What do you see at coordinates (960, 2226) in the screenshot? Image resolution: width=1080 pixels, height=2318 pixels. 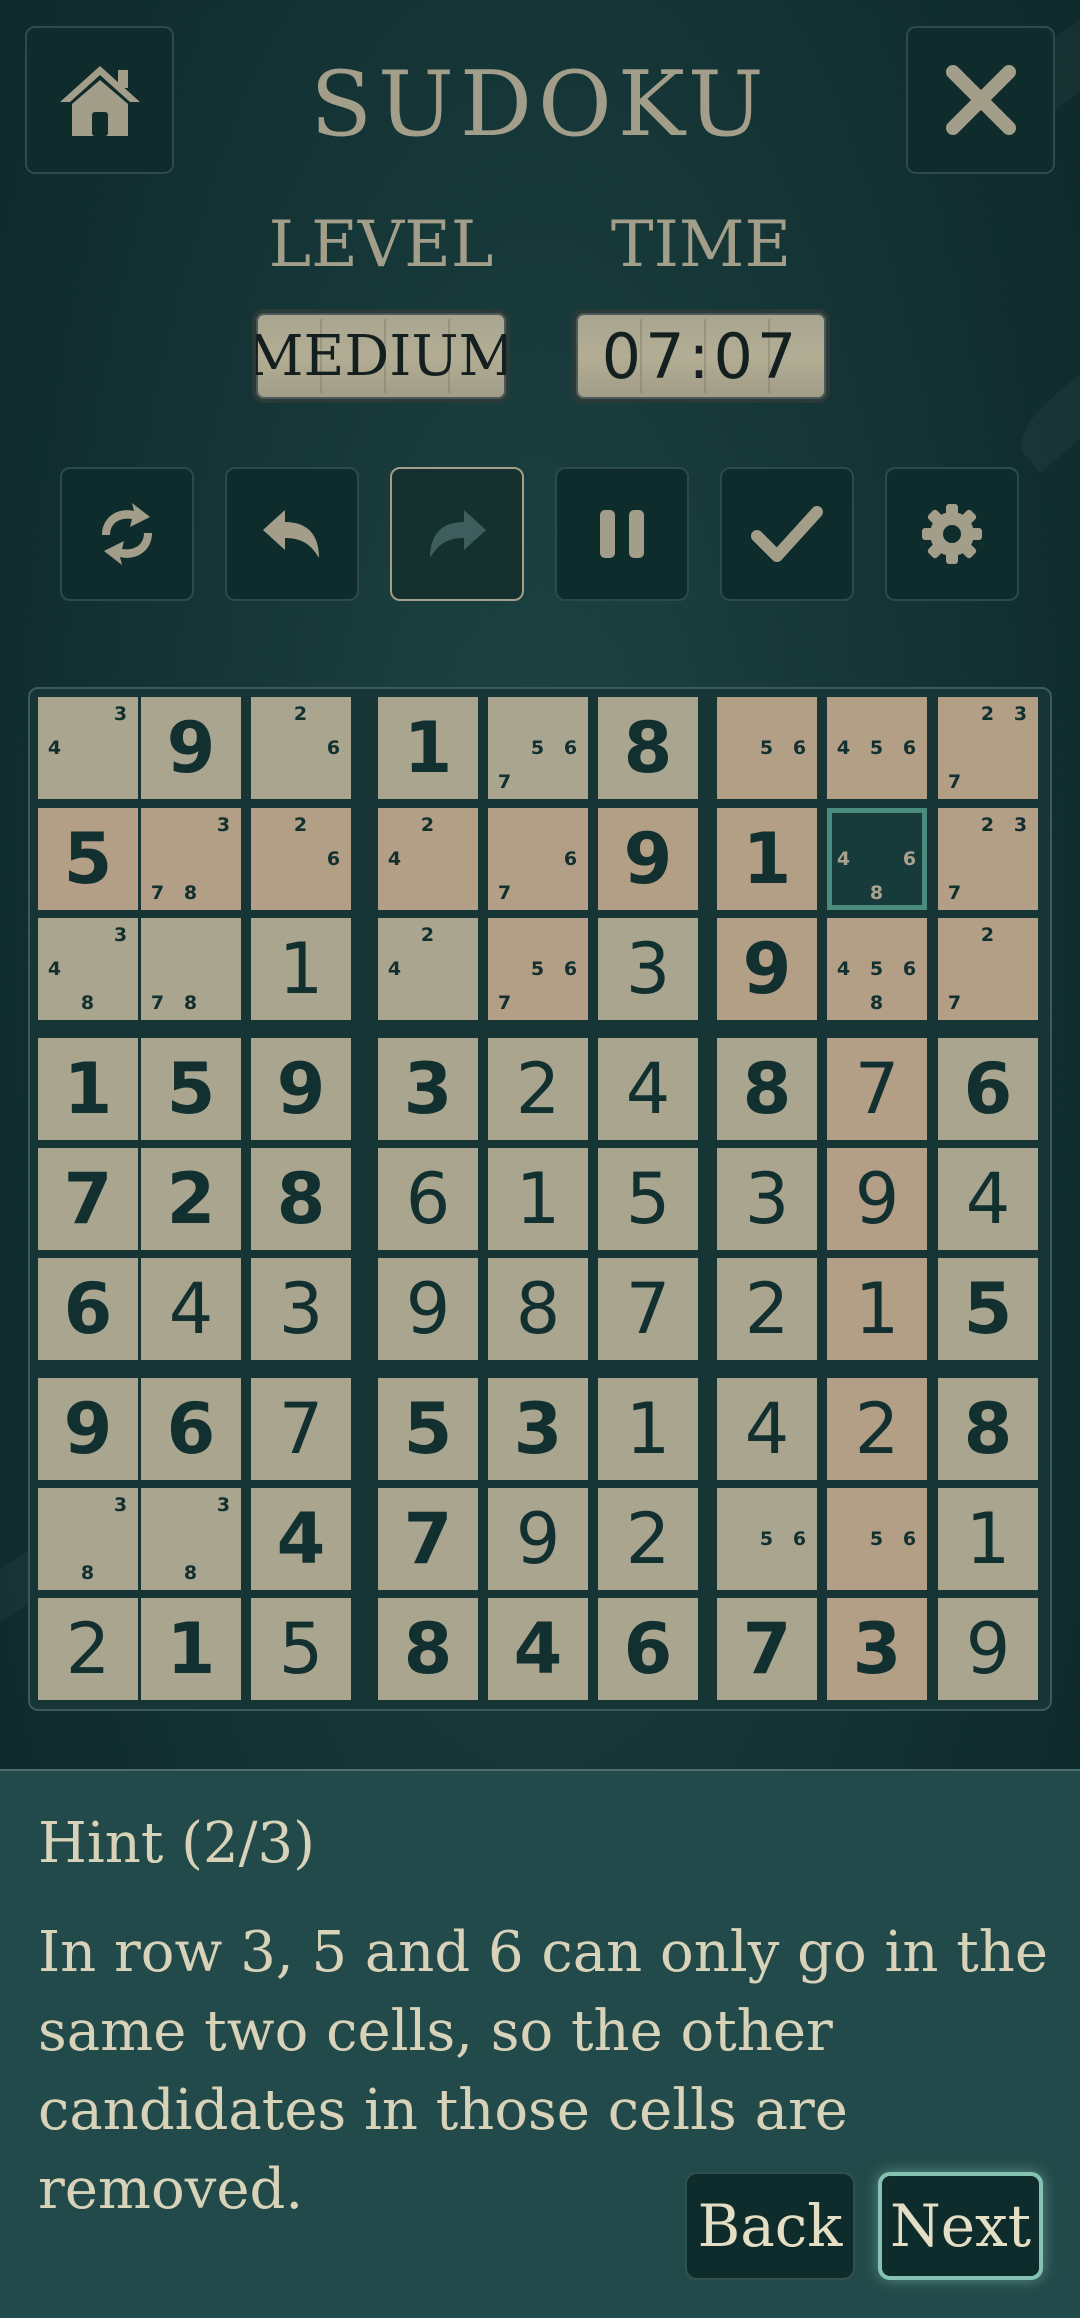 I see `next-button: Next` at bounding box center [960, 2226].